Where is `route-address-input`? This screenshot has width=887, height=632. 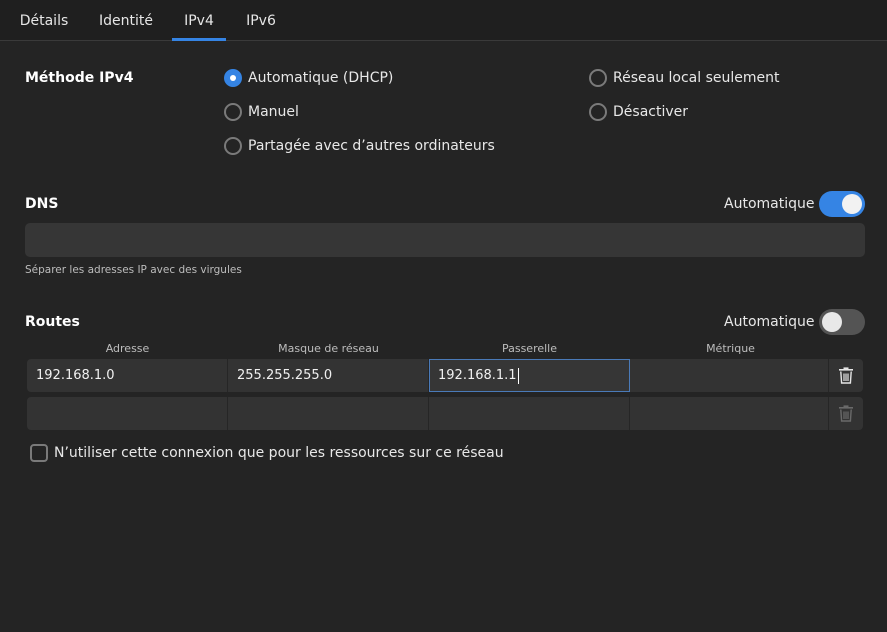 route-address-input is located at coordinates (127, 413).